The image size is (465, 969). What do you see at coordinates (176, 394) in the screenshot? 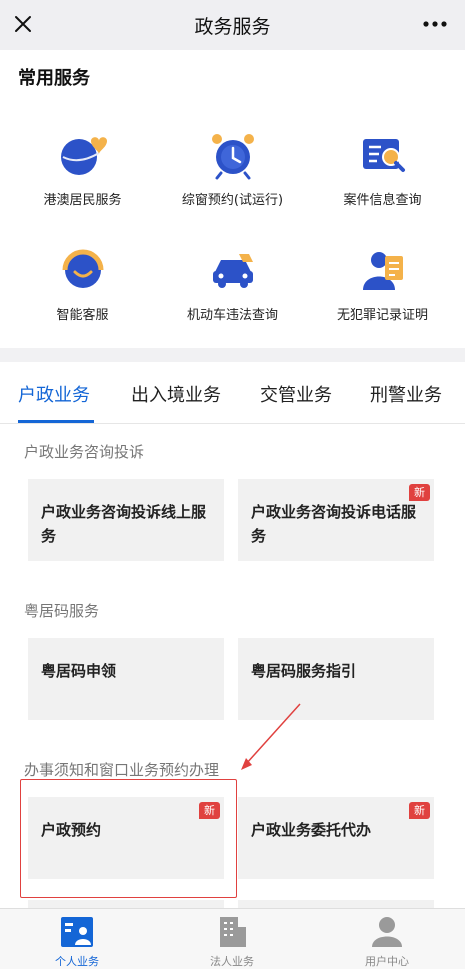
I see `tab-entry-exit: 出入境业务` at bounding box center [176, 394].